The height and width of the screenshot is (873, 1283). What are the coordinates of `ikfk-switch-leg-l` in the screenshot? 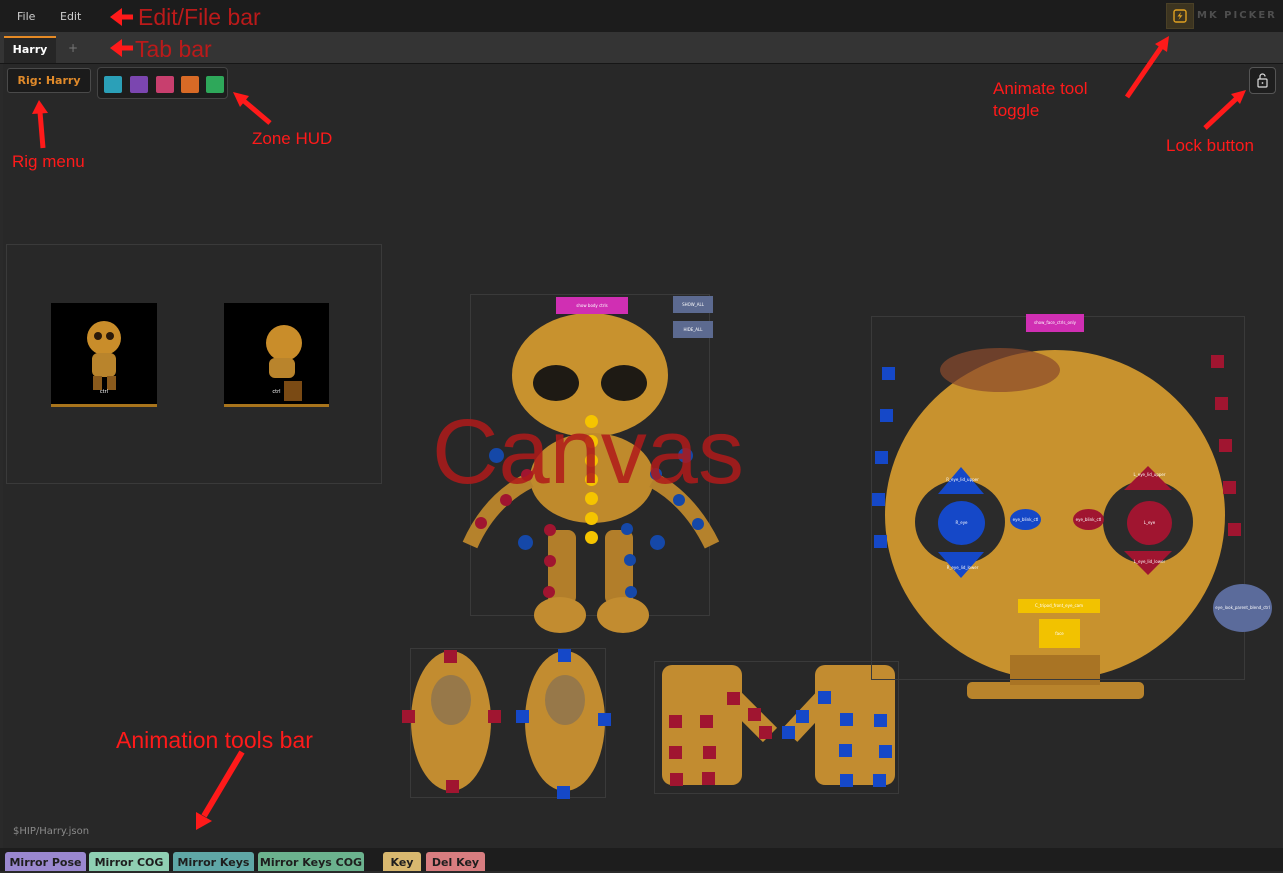 It's located at (657, 542).